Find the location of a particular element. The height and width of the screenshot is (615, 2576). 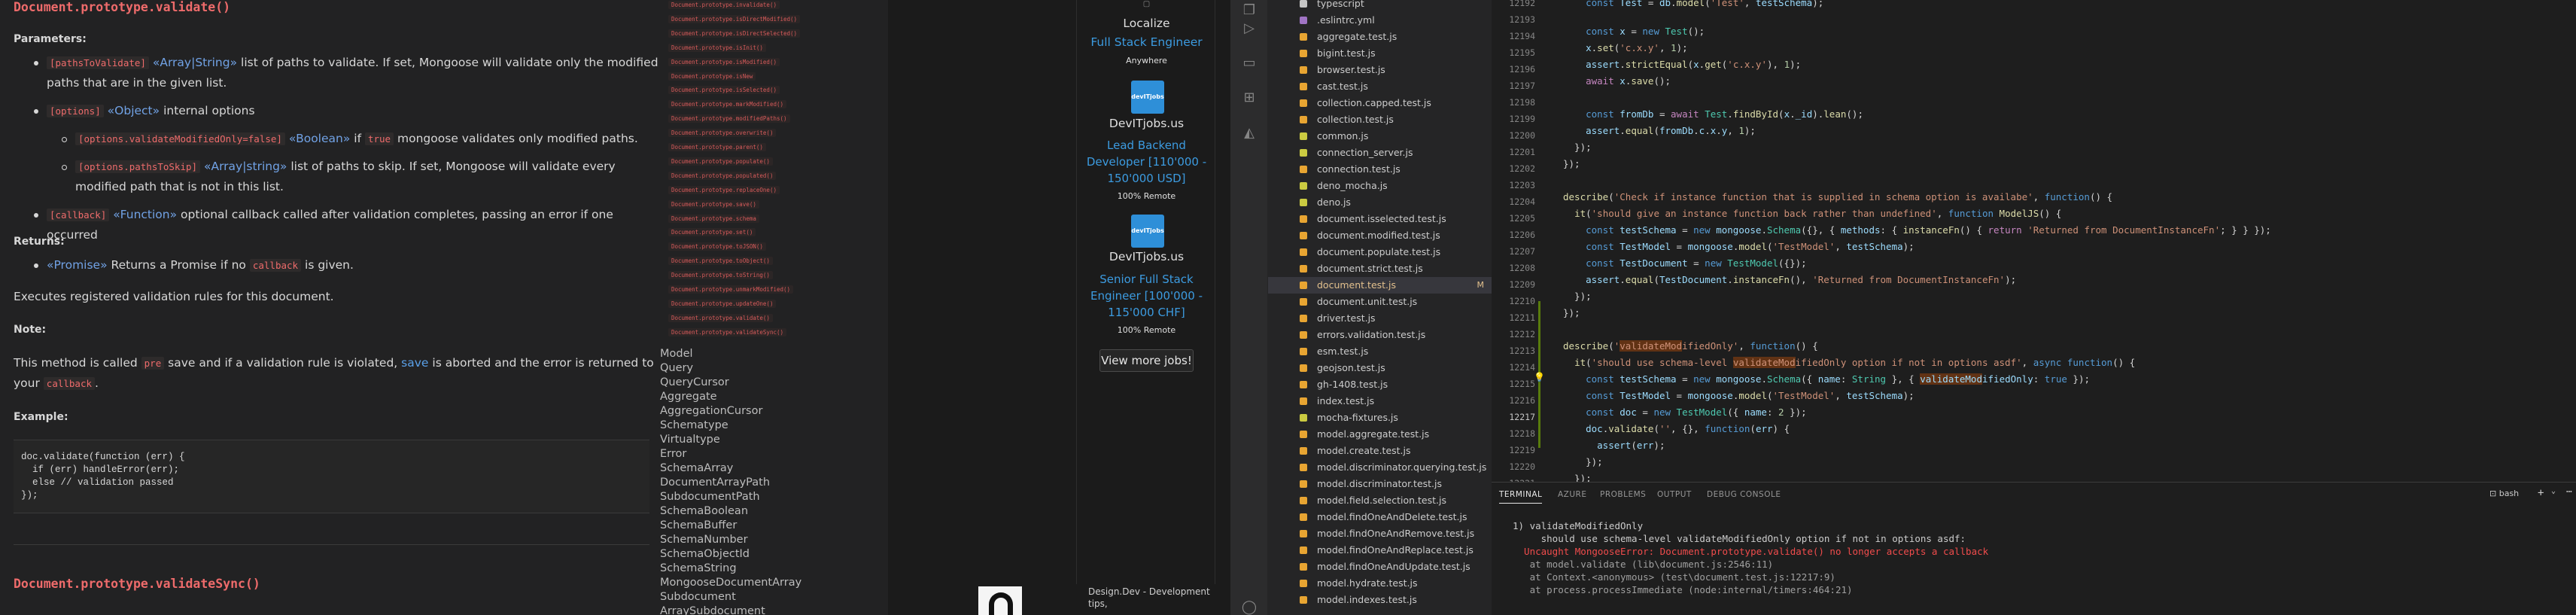

explorer-file-item: document.strict.test.js is located at coordinates (1380, 268).